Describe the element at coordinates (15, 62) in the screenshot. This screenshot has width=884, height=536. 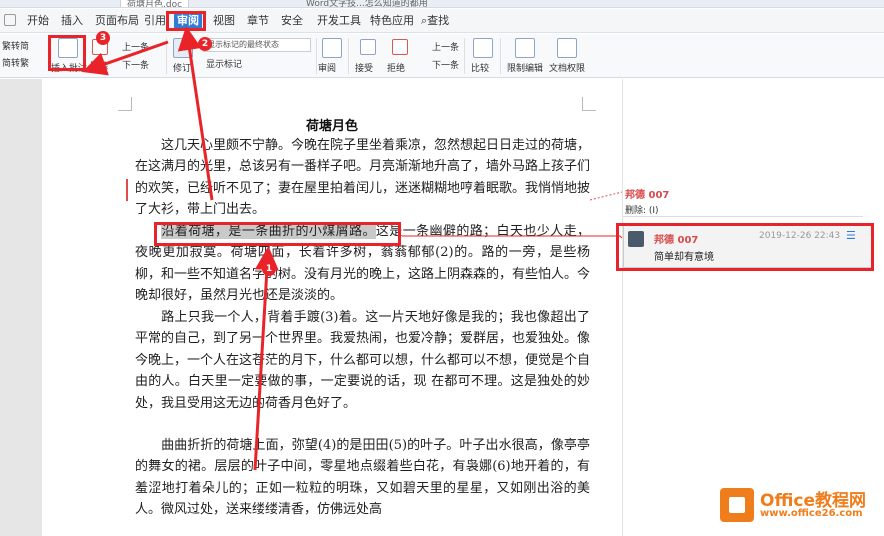
I see `simp-to-trad-button: 简转繁` at that location.